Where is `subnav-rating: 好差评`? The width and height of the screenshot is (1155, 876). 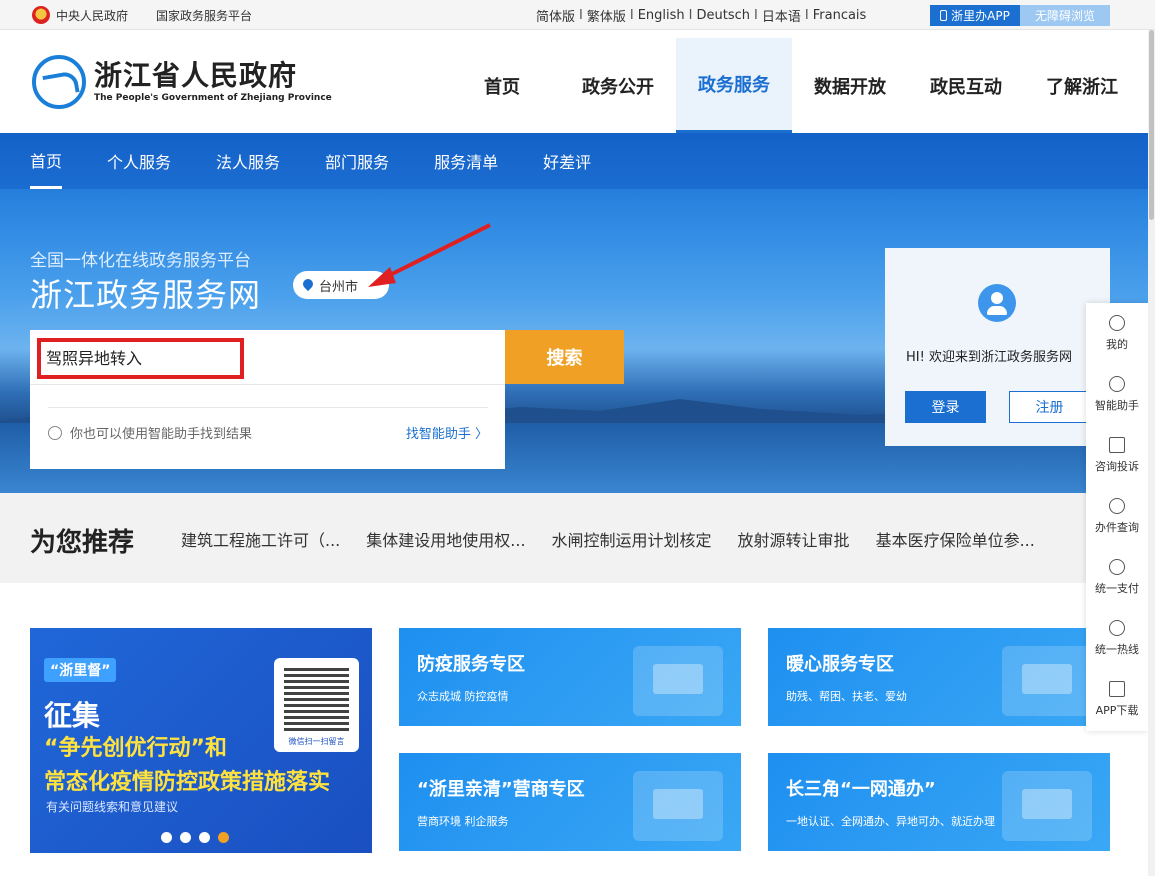 subnav-rating: 好差评 is located at coordinates (567, 161).